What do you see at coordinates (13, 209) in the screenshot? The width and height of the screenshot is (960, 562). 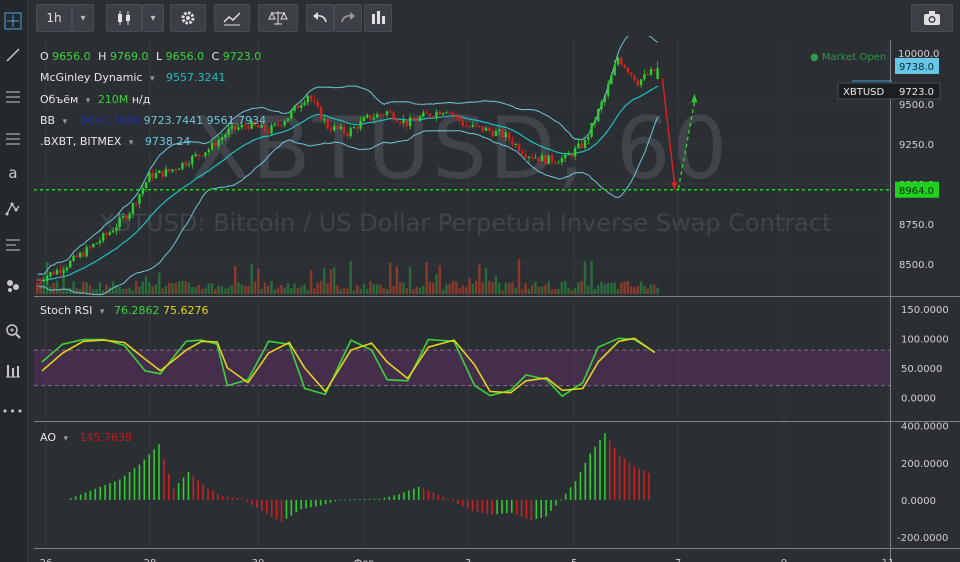 I see `pattern-icon` at bounding box center [13, 209].